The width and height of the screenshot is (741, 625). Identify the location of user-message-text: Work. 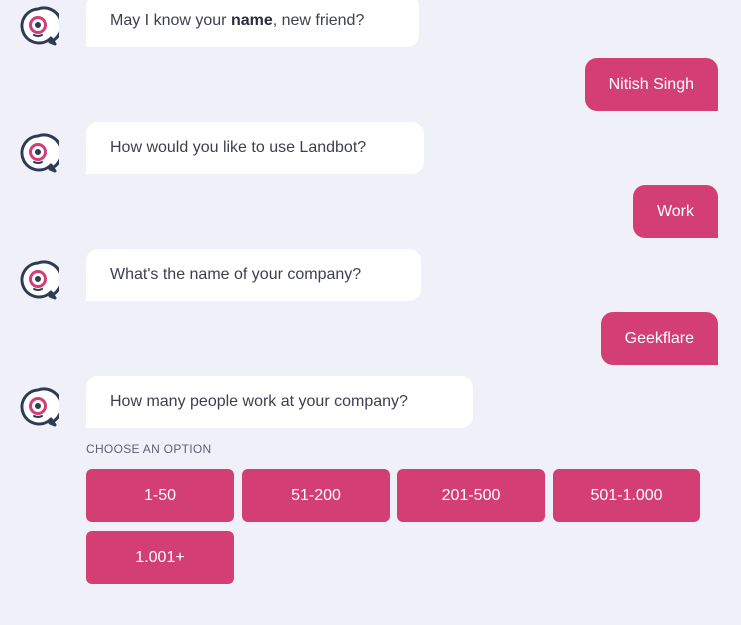
(675, 211).